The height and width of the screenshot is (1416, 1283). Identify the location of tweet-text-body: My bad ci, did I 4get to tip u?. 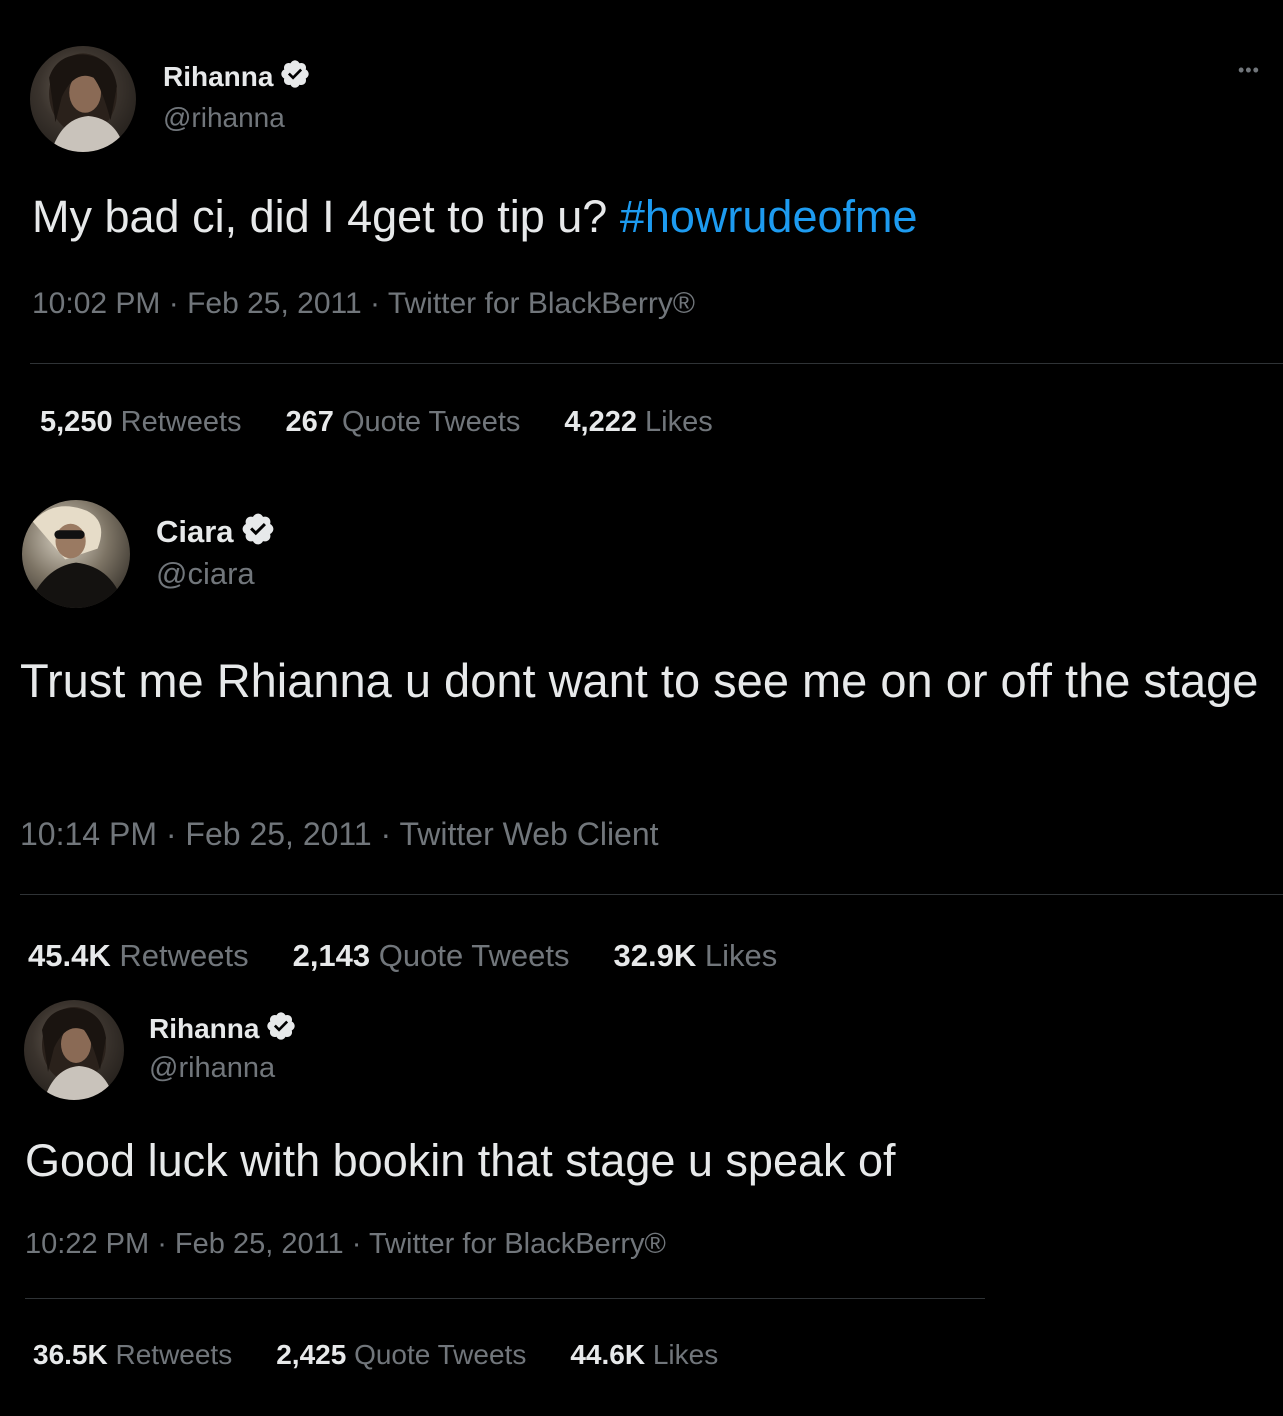
(326, 216).